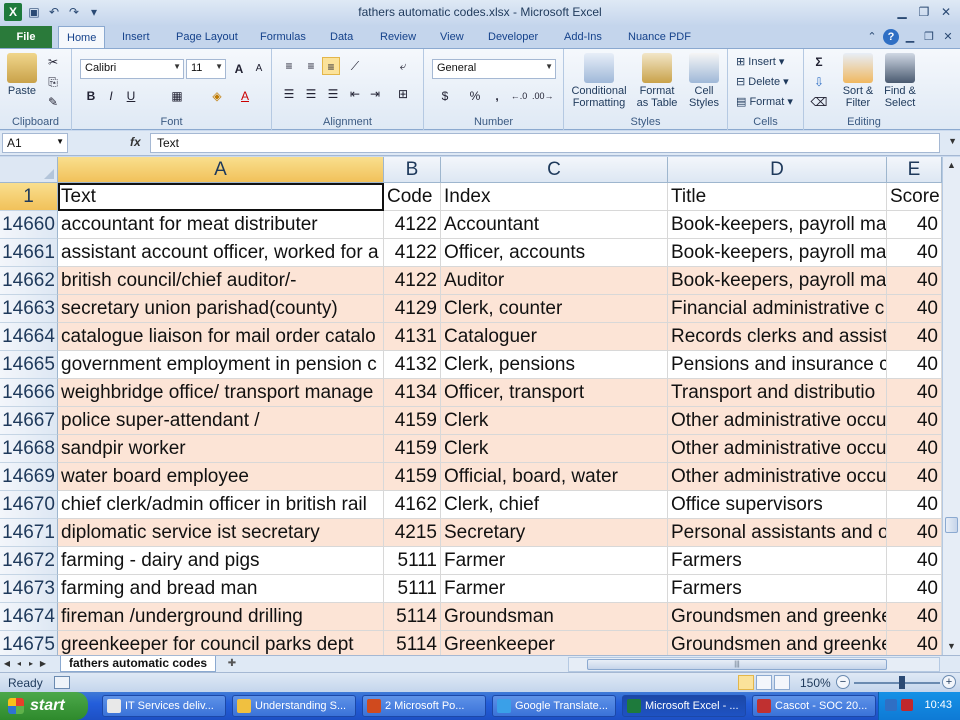  I want to click on tab-file: File, so click(26, 37).